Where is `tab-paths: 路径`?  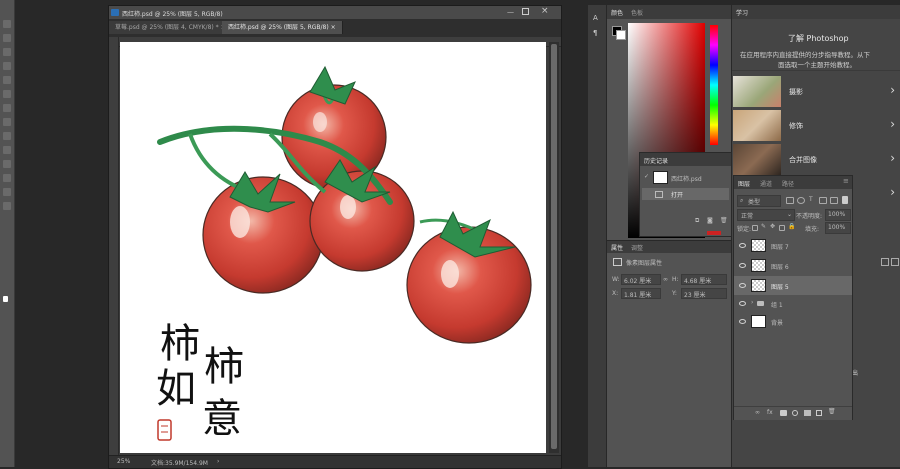
tab-paths: 路径 is located at coordinates (788, 183).